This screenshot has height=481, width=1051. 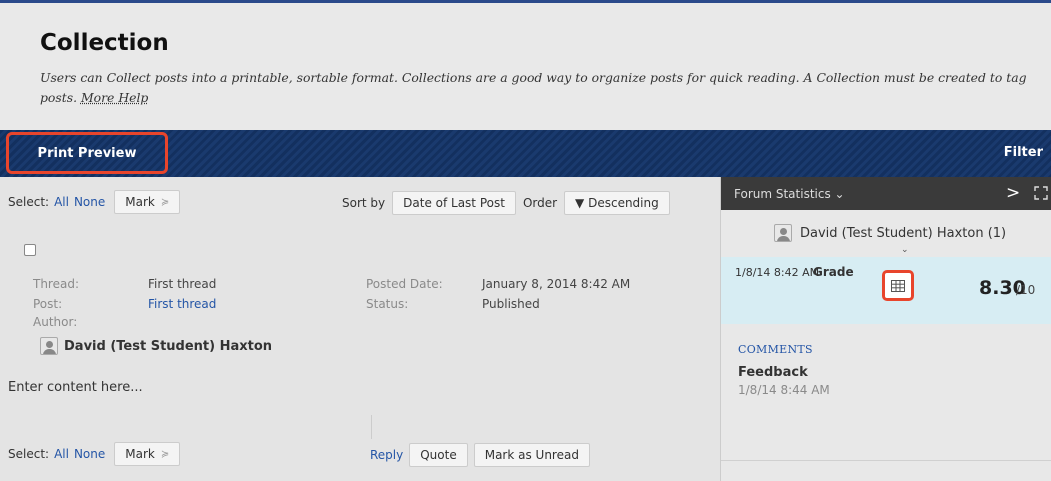 I want to click on feedback-label: Feedback, so click(x=773, y=372).